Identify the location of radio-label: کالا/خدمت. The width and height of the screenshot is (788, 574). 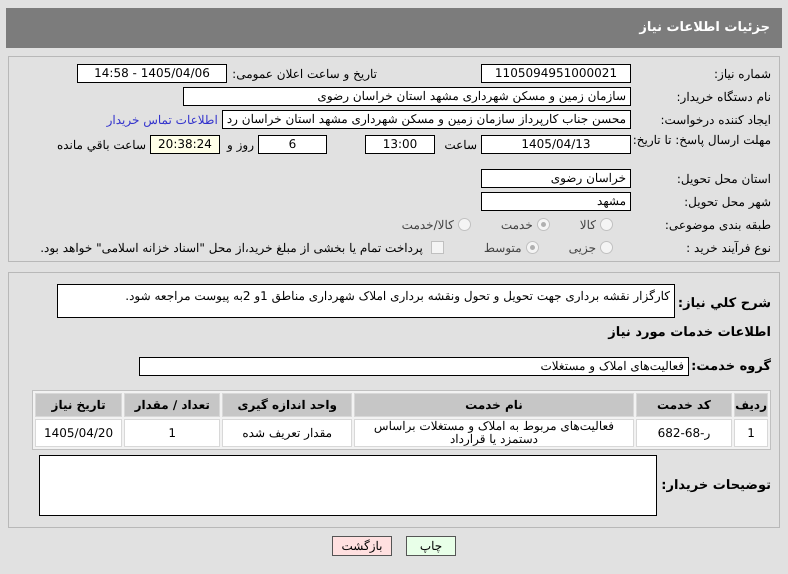
(428, 225).